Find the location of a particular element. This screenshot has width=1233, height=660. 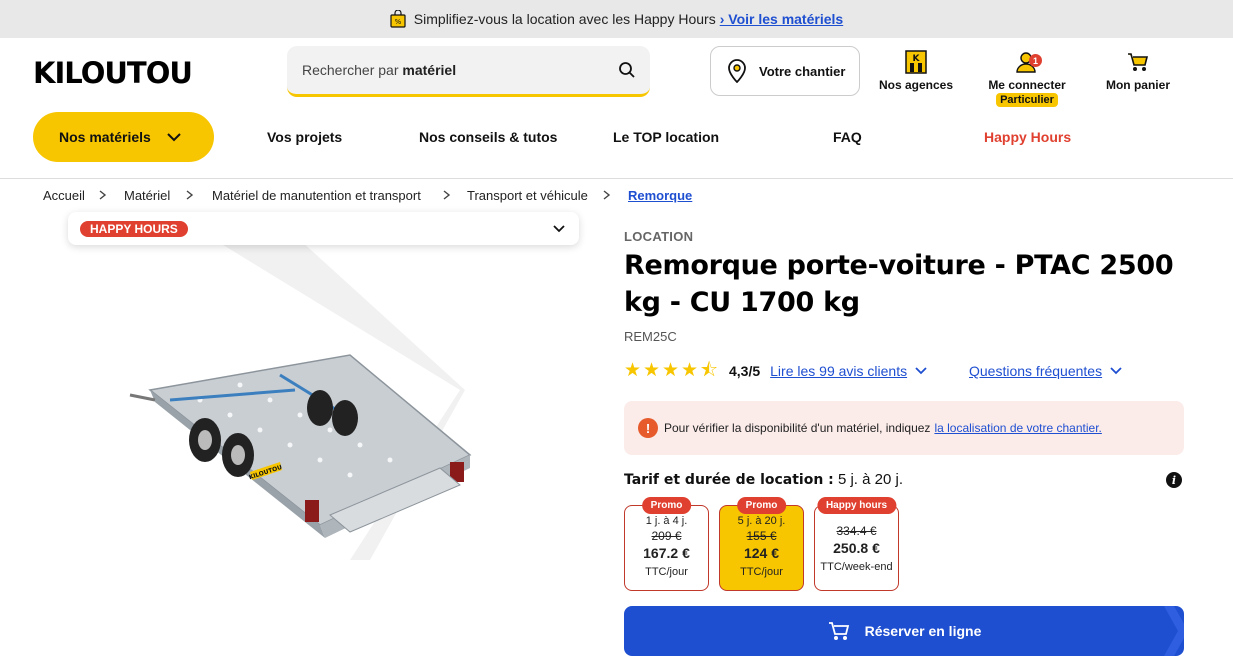

faq-link-label: Questions fréquentes is located at coordinates (1035, 371).